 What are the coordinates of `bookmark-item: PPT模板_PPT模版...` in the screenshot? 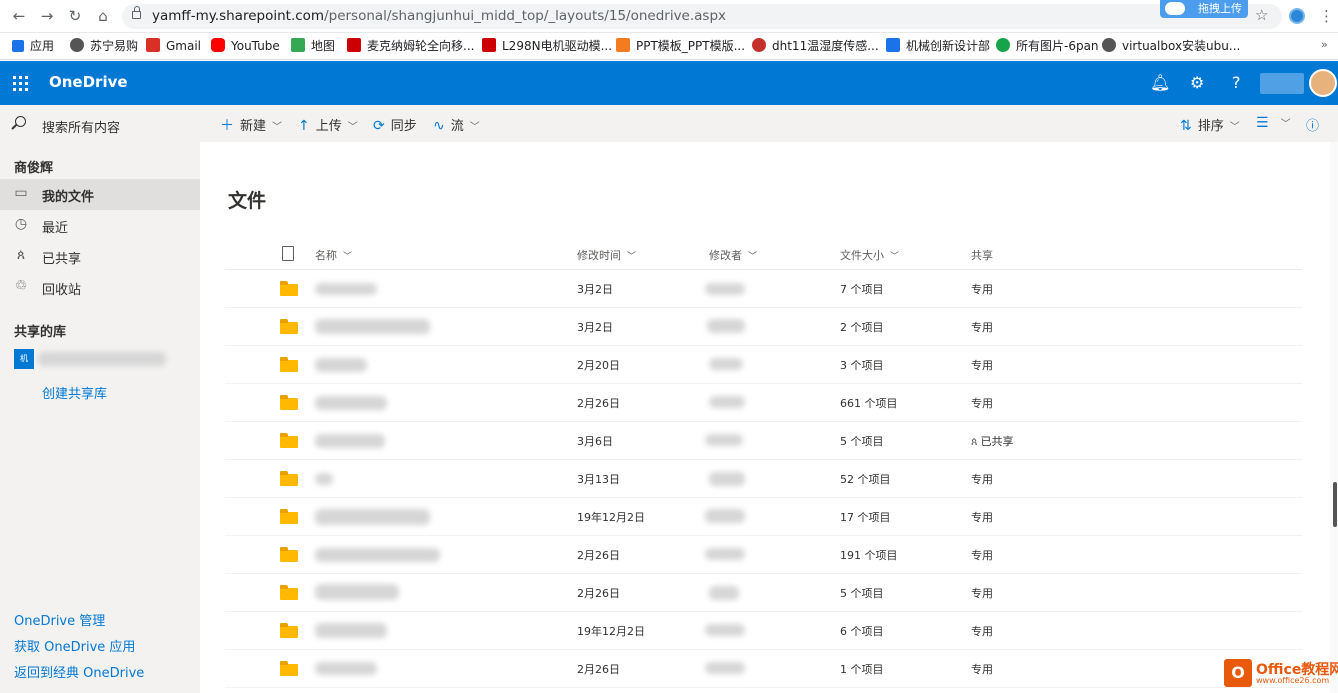 It's located at (680, 46).